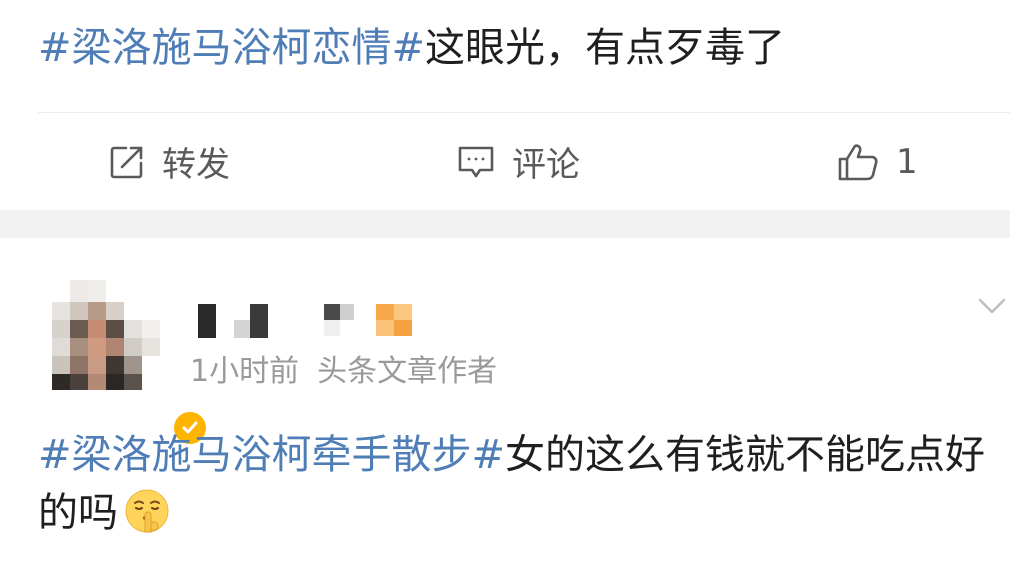 The height and width of the screenshot is (569, 1010). I want to click on shushing-face-icon, so click(147, 519).